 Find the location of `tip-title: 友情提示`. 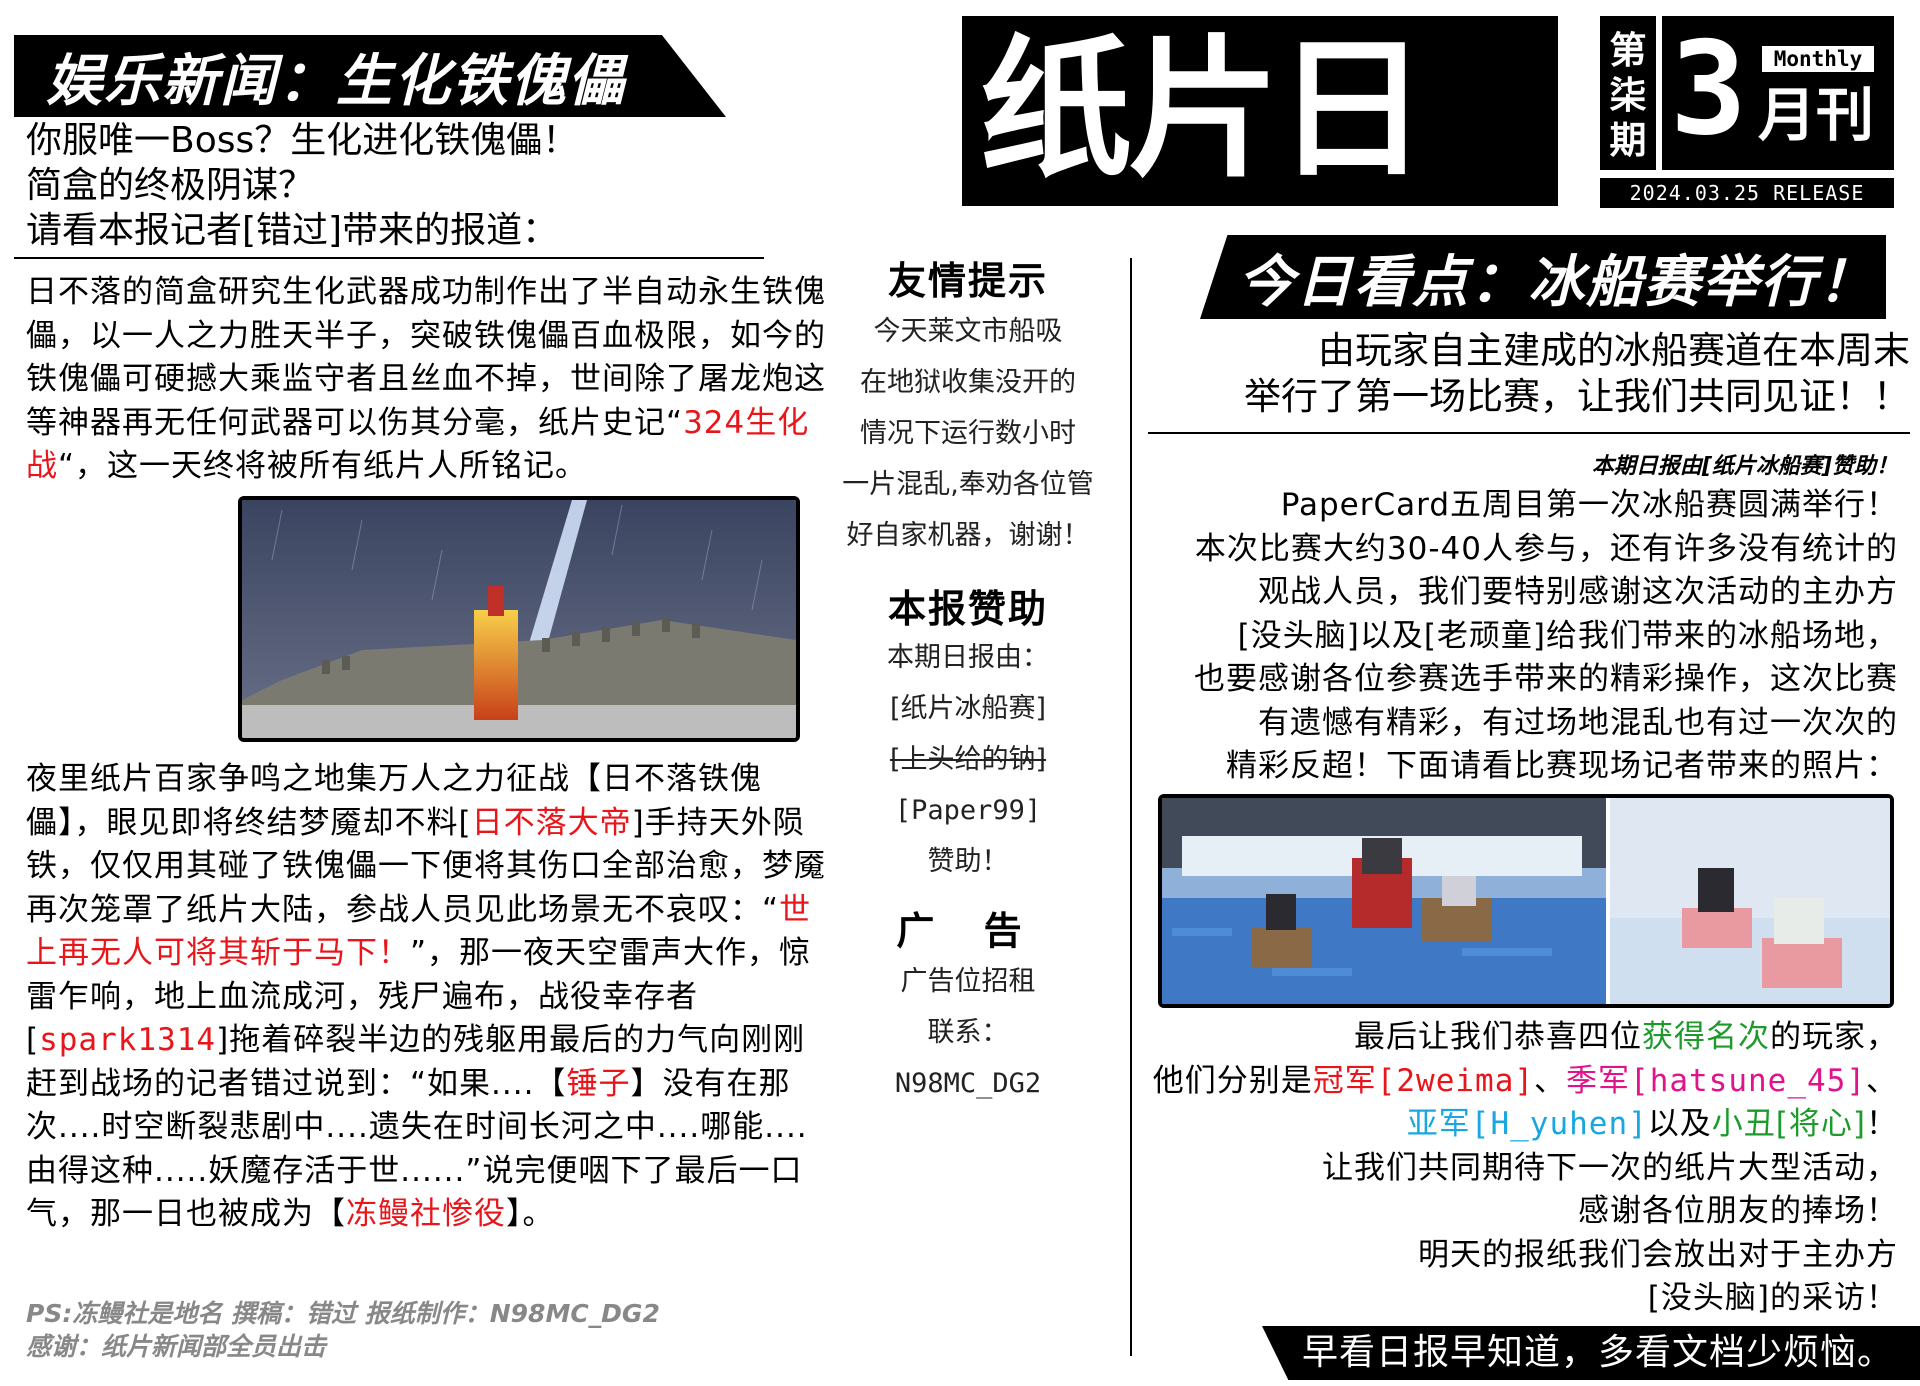

tip-title: 友情提示 is located at coordinates (967, 281).